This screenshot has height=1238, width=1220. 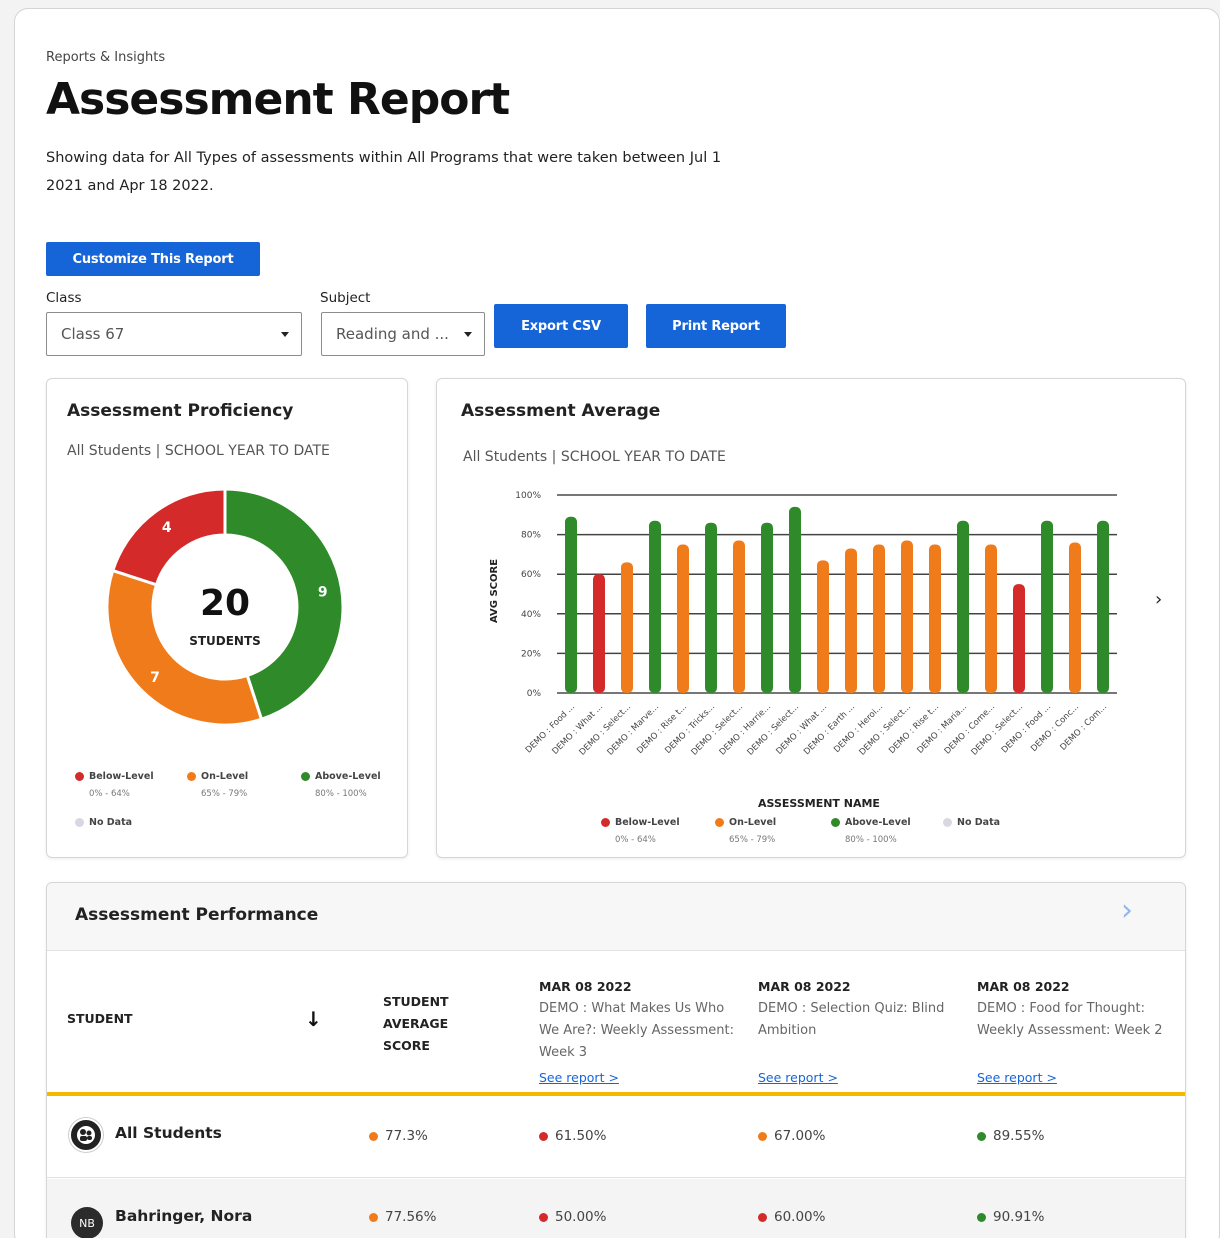 I want to click on legend-range: 65% - 79%, so click(x=224, y=794).